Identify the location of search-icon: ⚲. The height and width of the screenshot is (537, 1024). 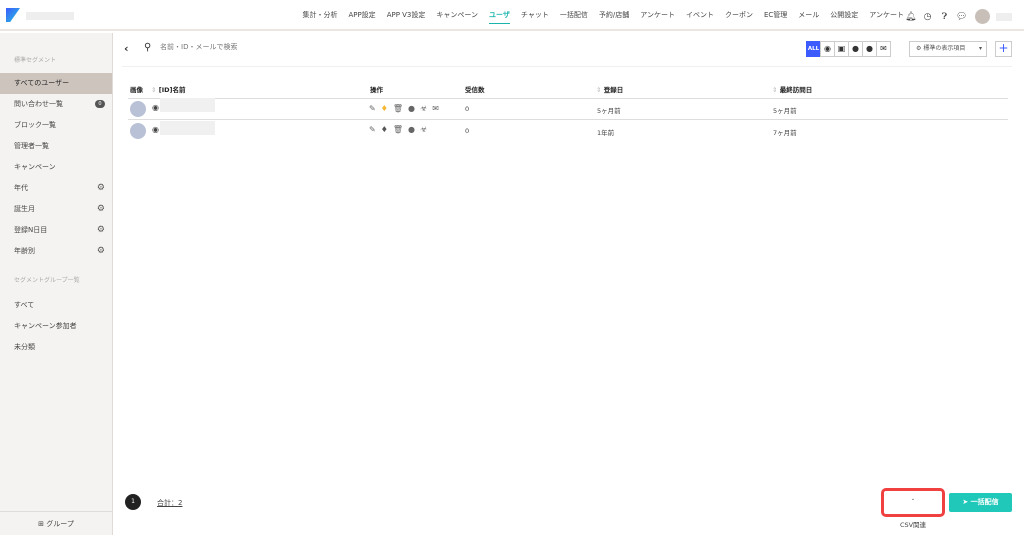
(148, 47).